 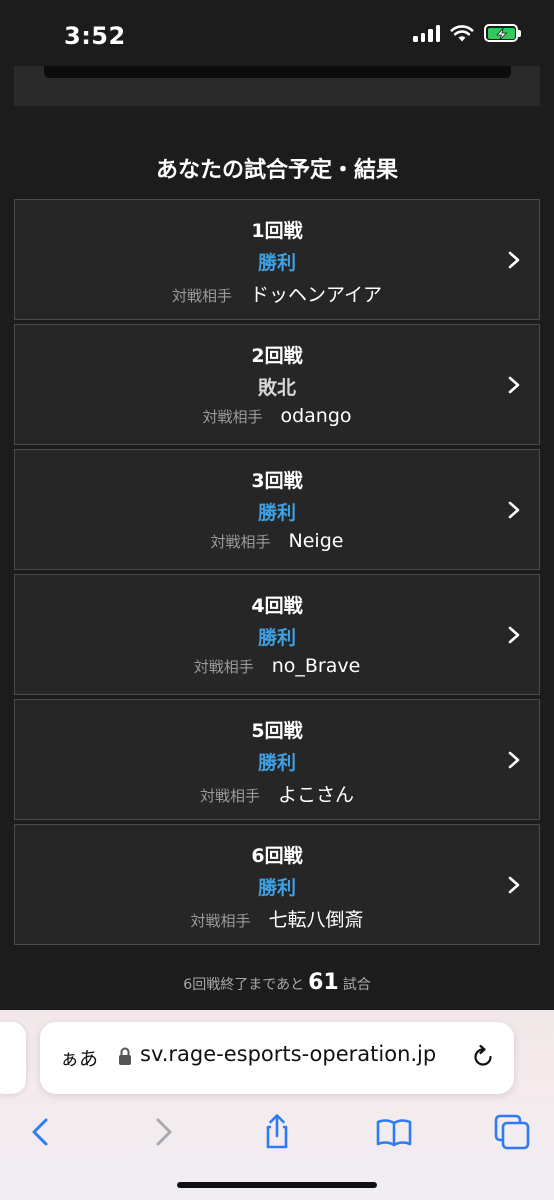 What do you see at coordinates (277, 481) in the screenshot?
I see `match-round: 3回戦` at bounding box center [277, 481].